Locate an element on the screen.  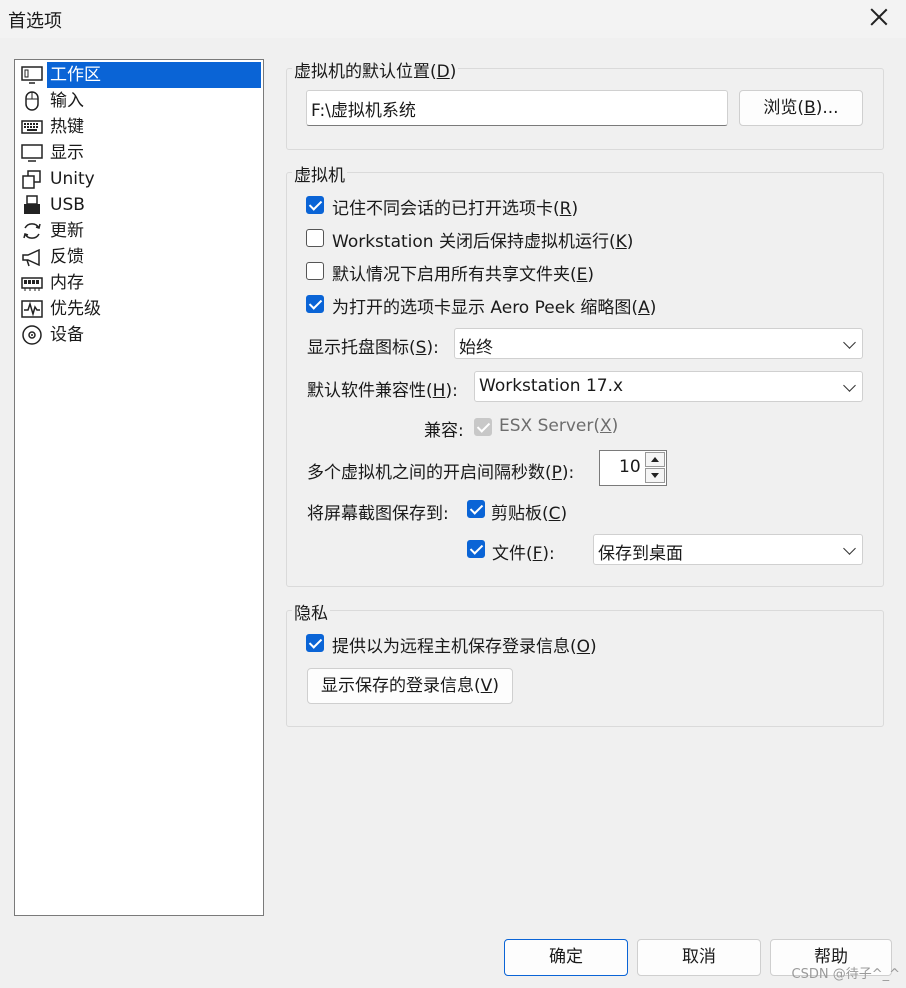
clipboard-checkbox is located at coordinates (476, 509).